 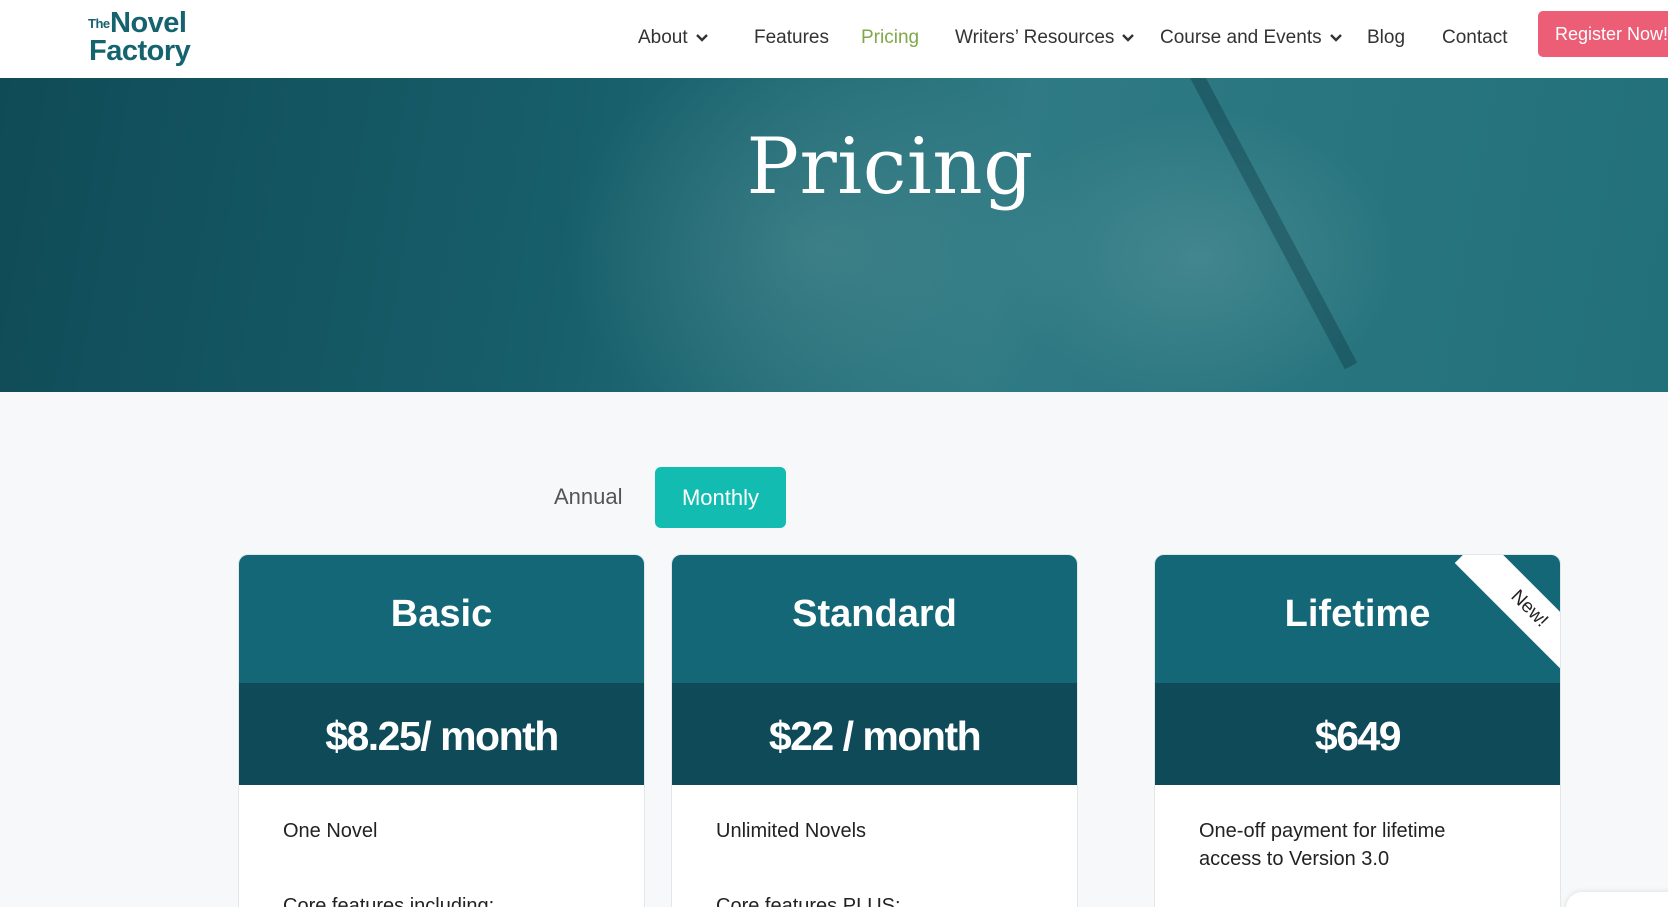 I want to click on logo-the-text: The, so click(x=99, y=23).